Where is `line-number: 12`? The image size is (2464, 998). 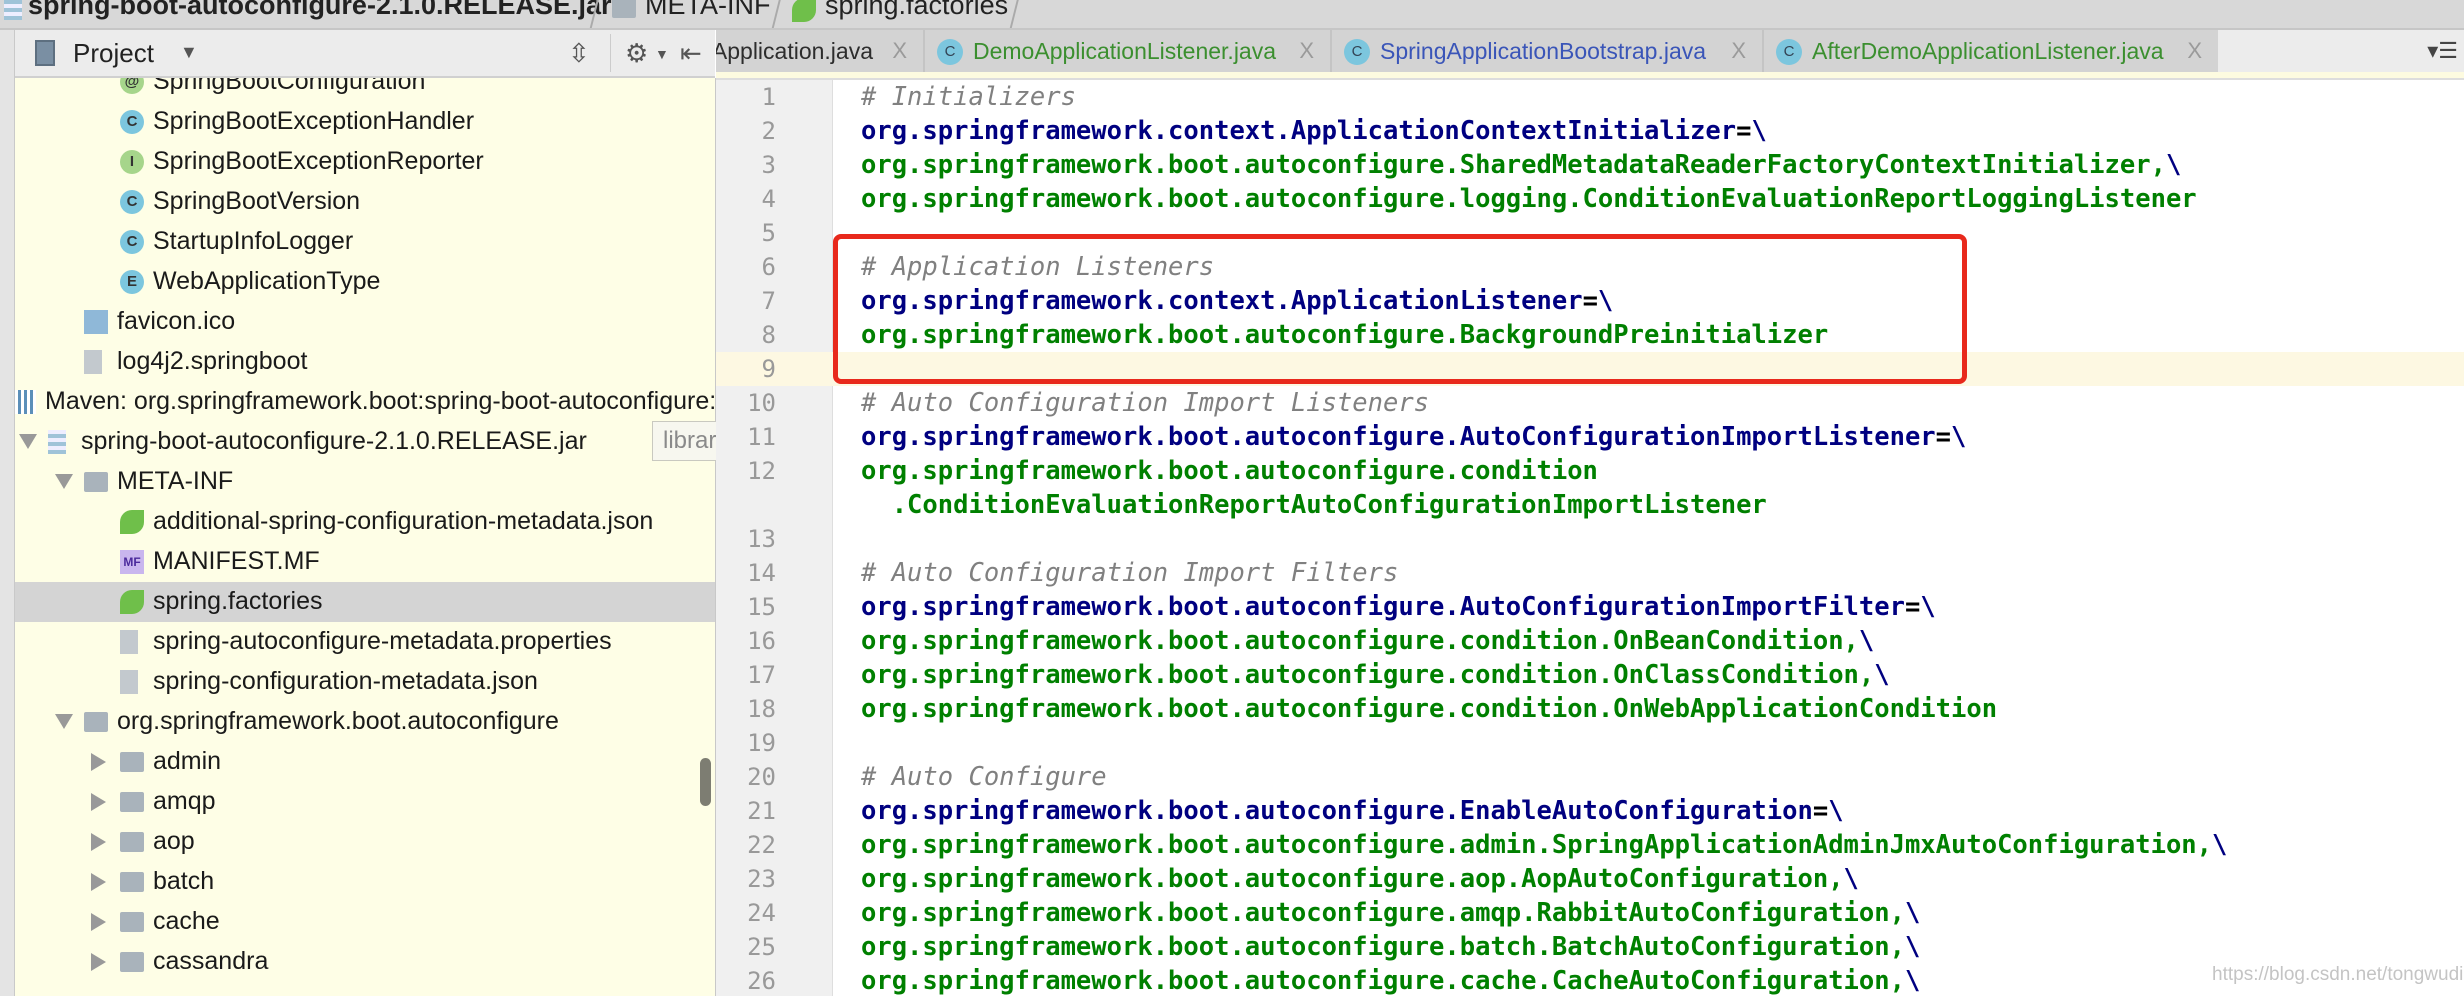
line-number: 12 is located at coordinates (761, 471).